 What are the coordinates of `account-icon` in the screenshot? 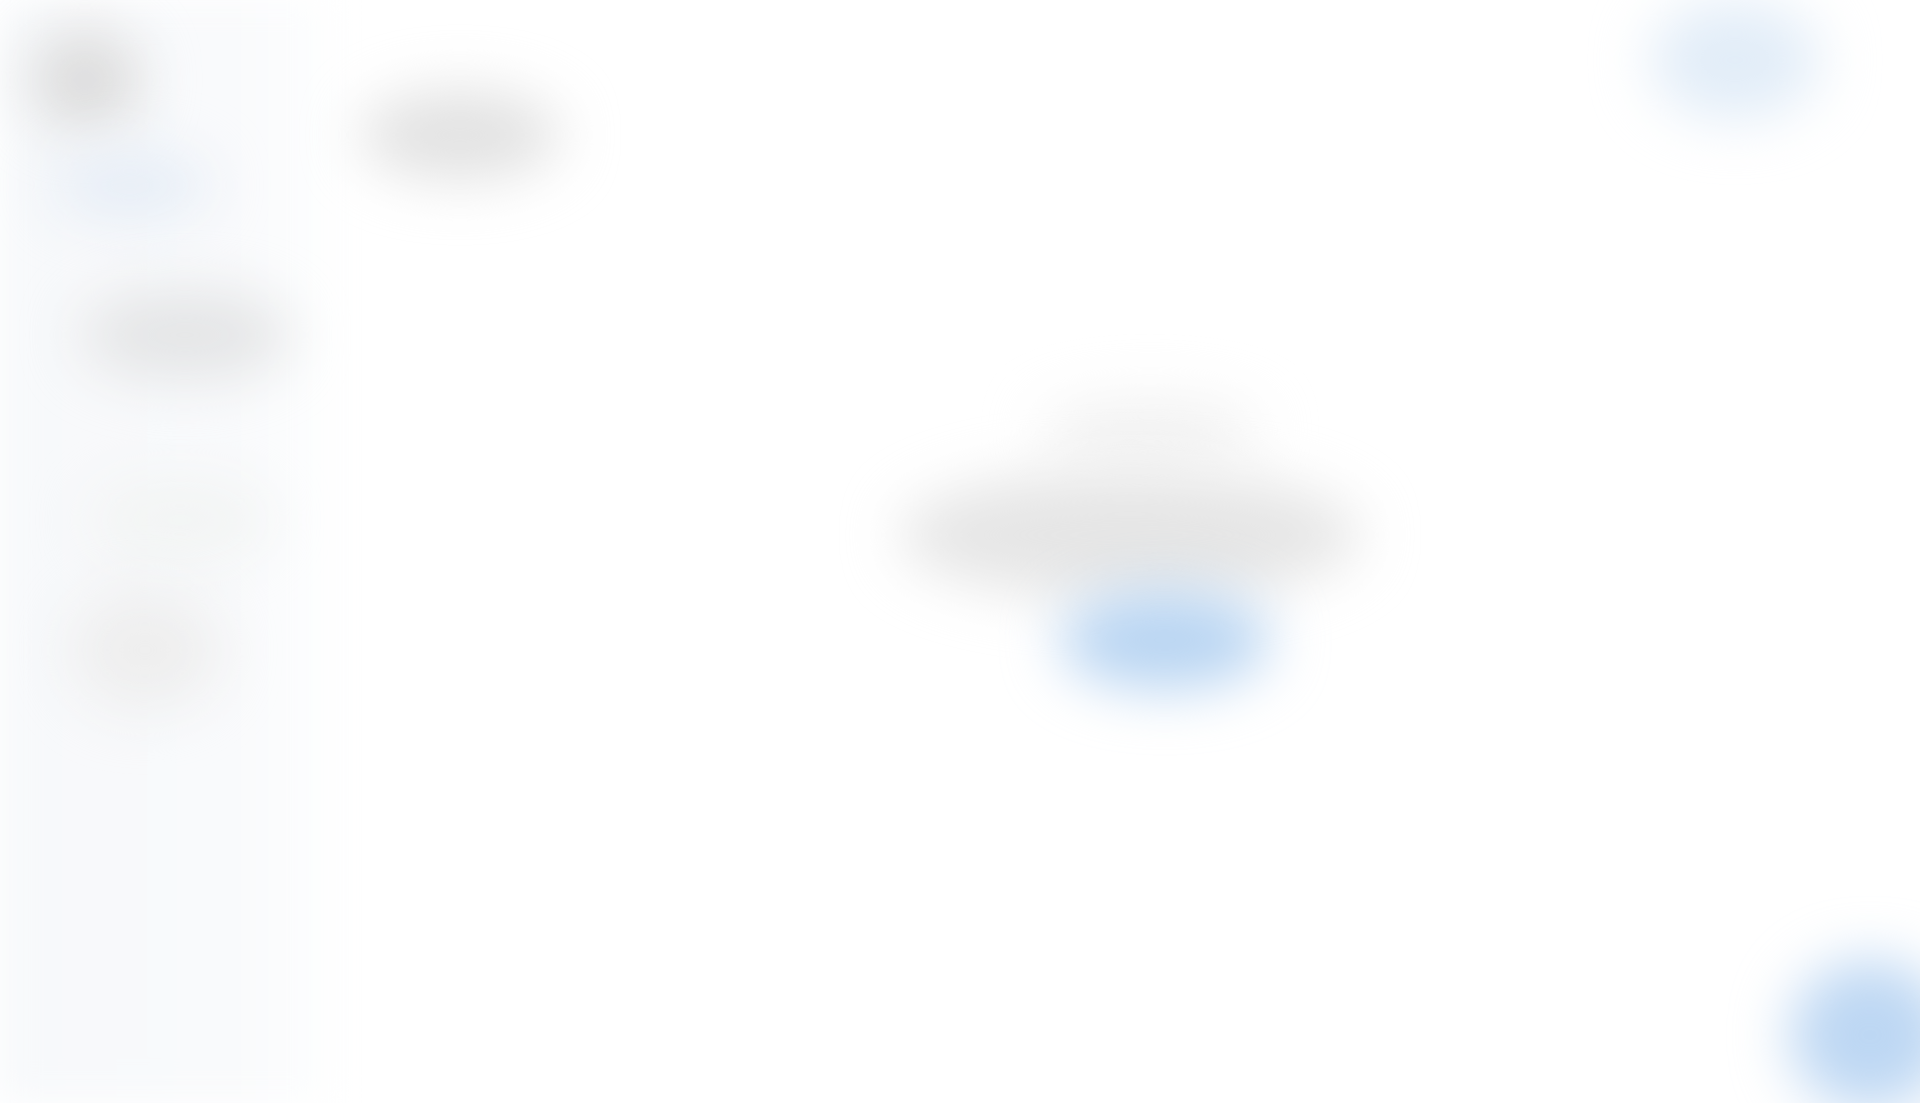 It's located at (1735, 60).